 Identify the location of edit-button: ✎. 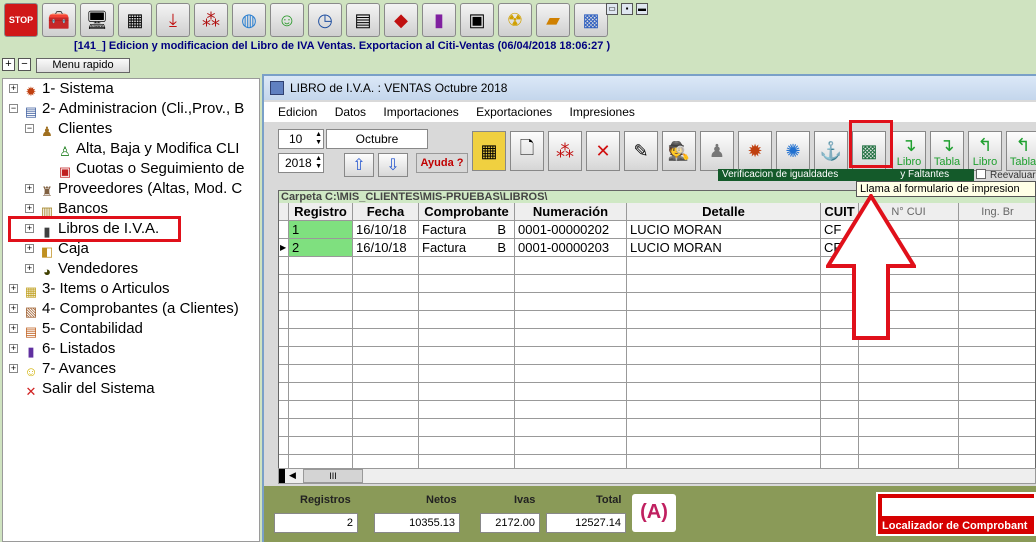
(641, 151).